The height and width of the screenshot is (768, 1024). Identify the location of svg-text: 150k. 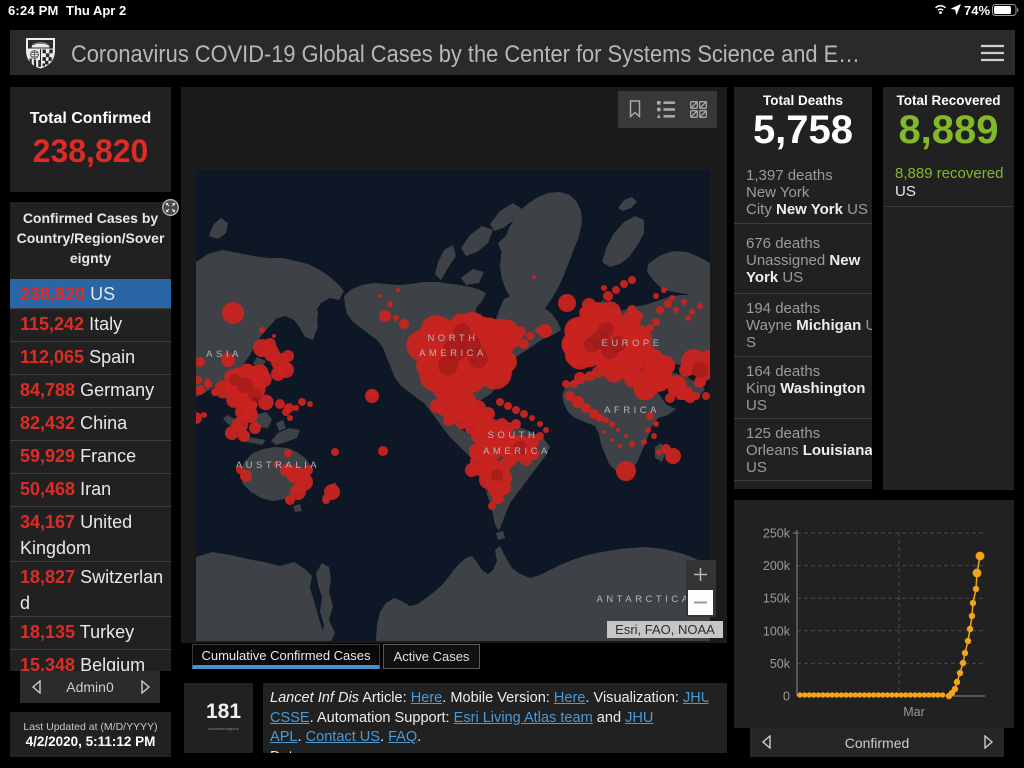
(777, 599).